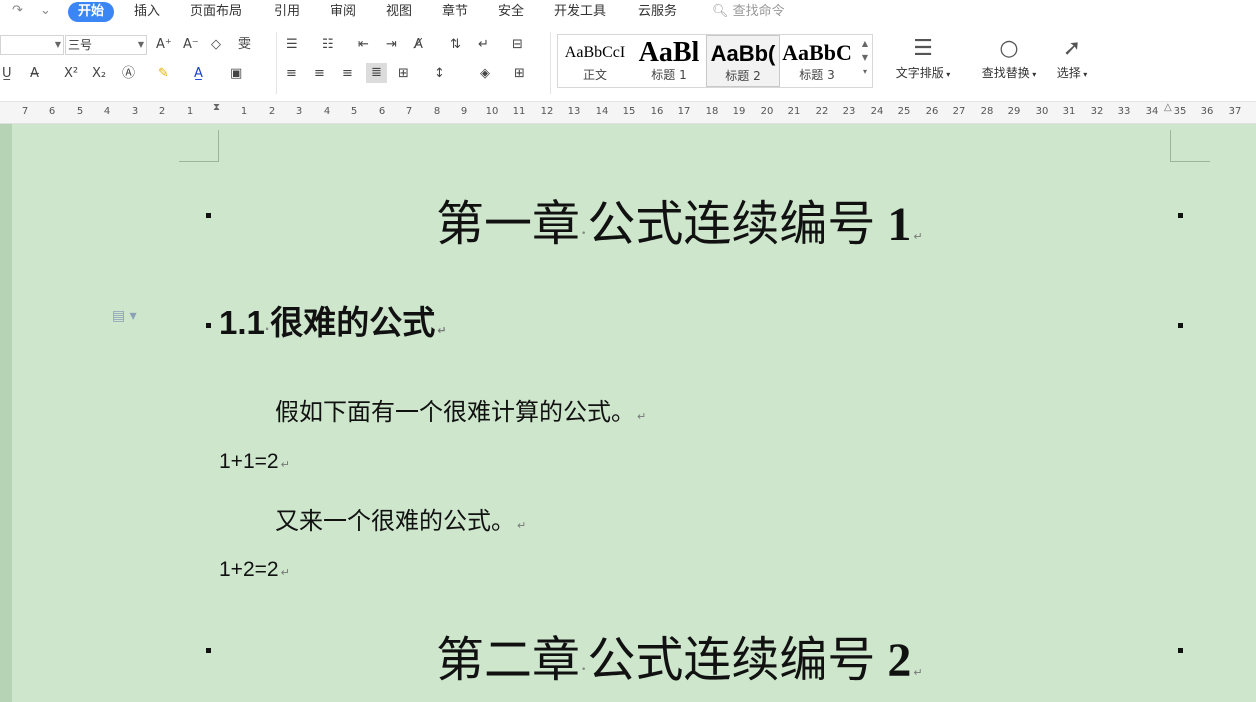  Describe the element at coordinates (106, 45) in the screenshot. I see `font-size-select: 三号 ▼` at that location.